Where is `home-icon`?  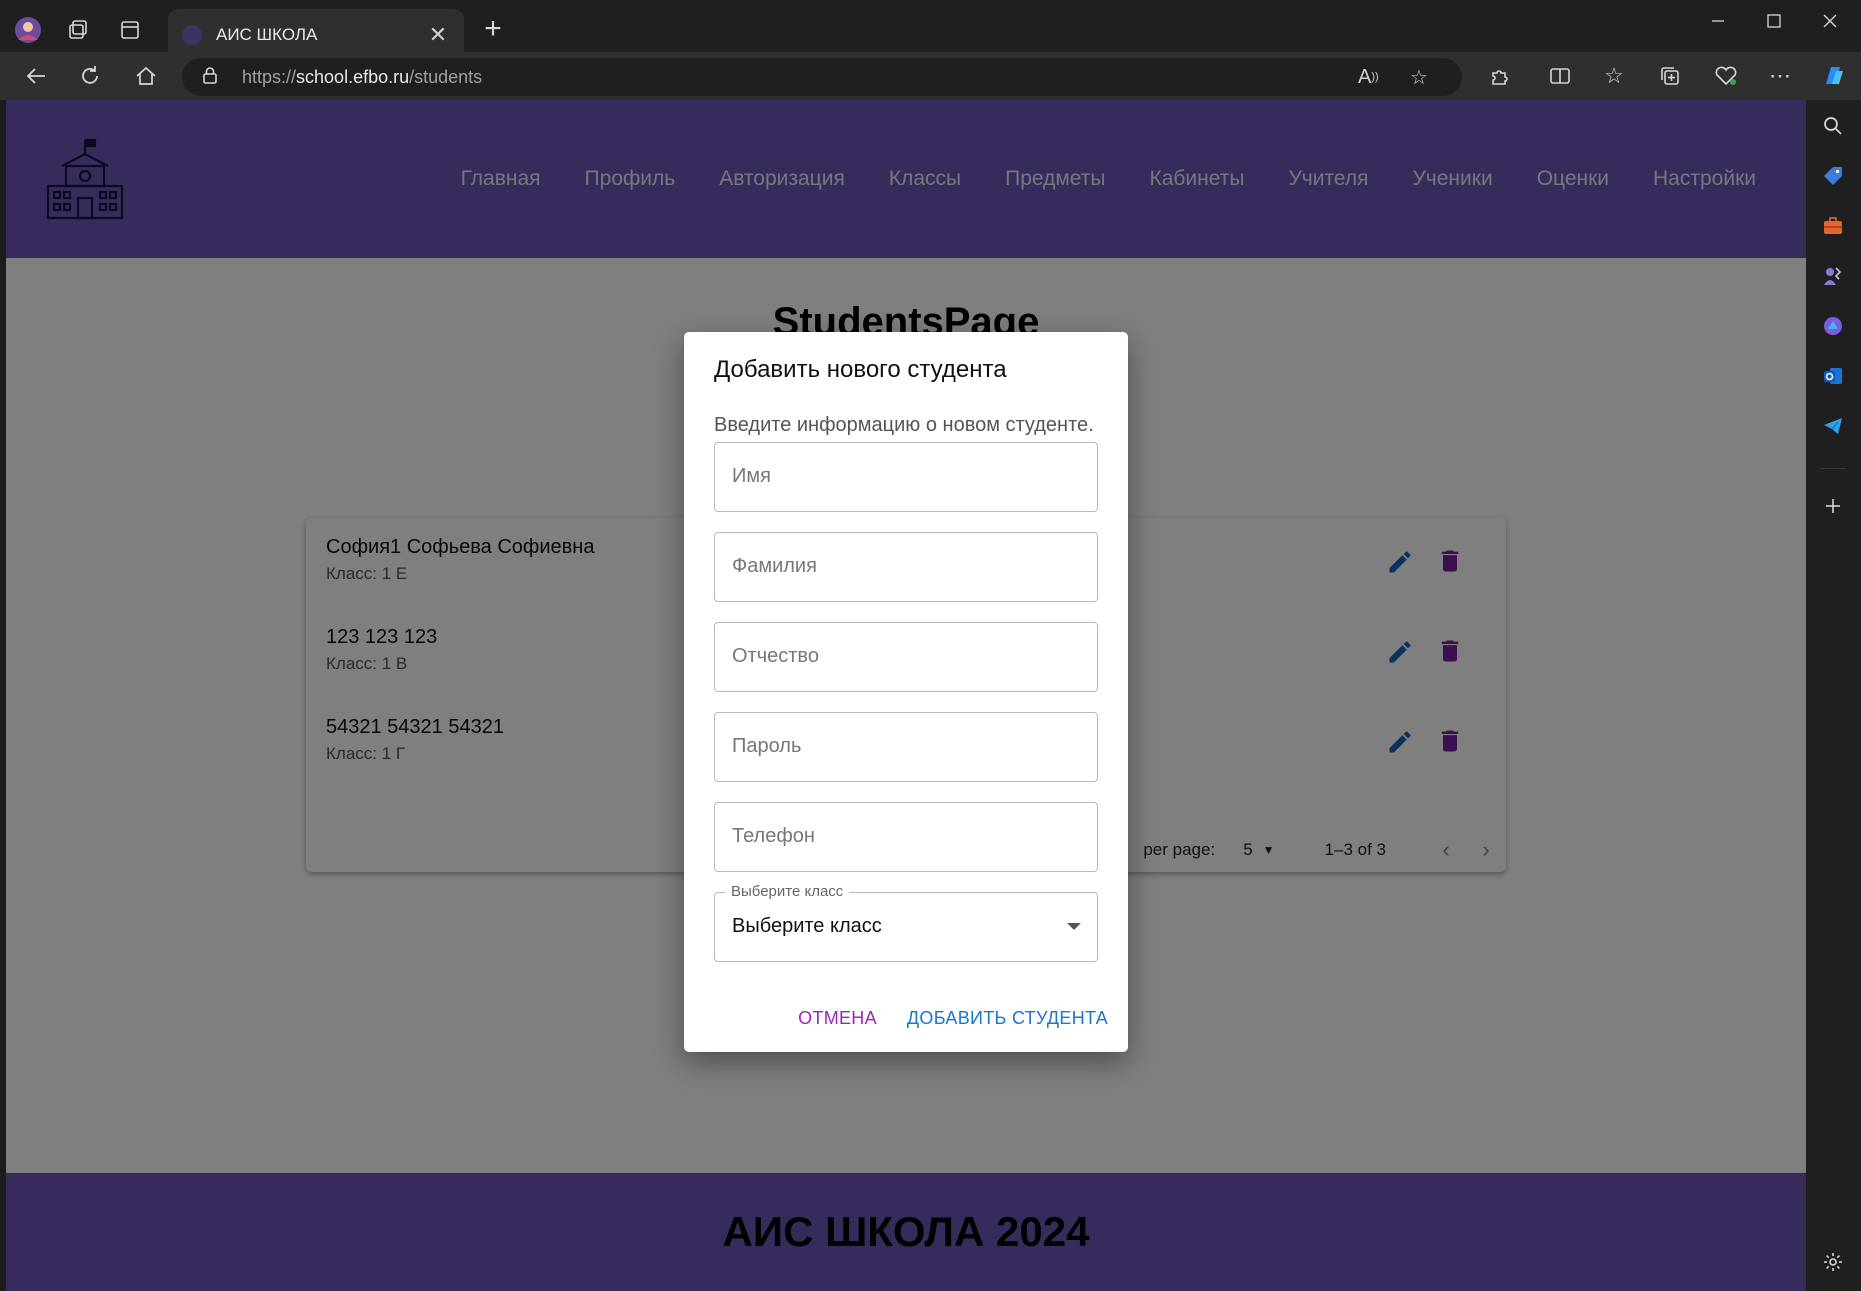 home-icon is located at coordinates (146, 76).